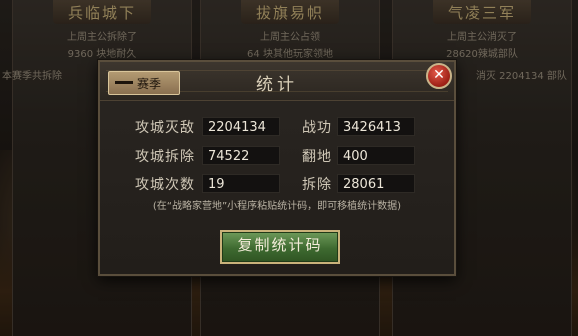  Describe the element at coordinates (376, 183) in the screenshot. I see `demolish-value: 28061` at that location.